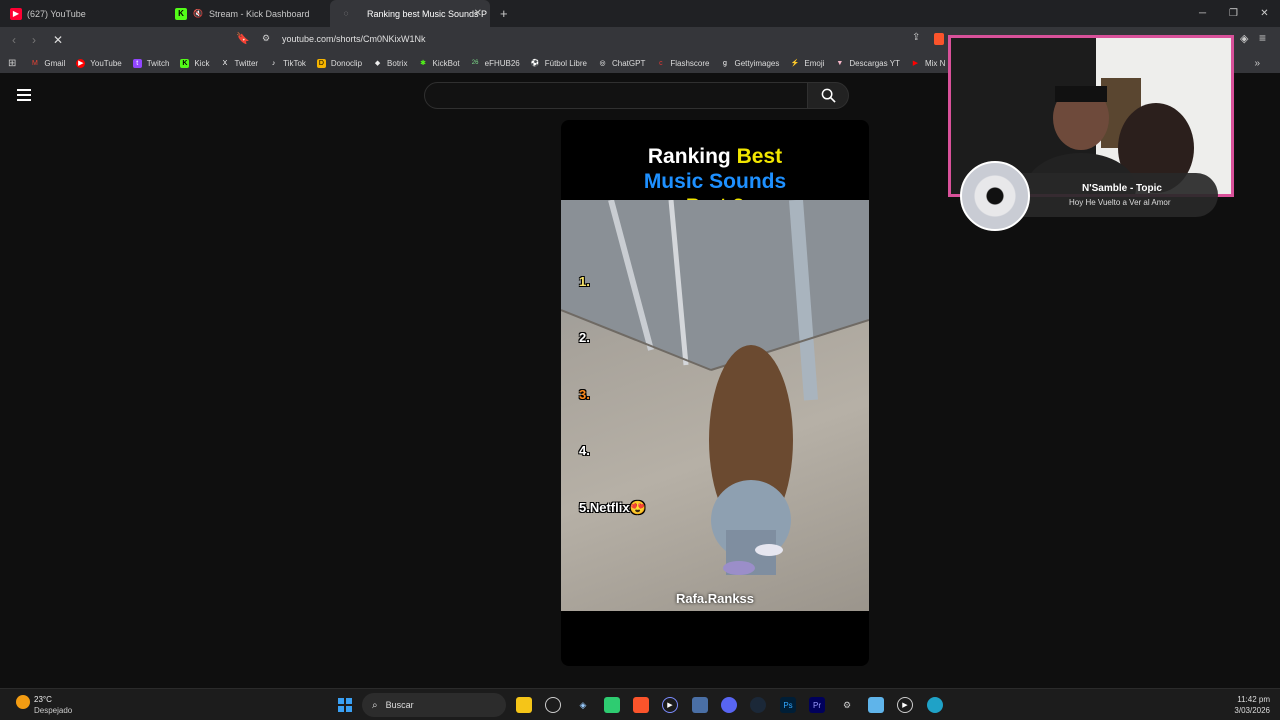 The image size is (1280, 720). What do you see at coordinates (475, 63) in the screenshot?
I see `efhub-icon: 26` at bounding box center [475, 63].